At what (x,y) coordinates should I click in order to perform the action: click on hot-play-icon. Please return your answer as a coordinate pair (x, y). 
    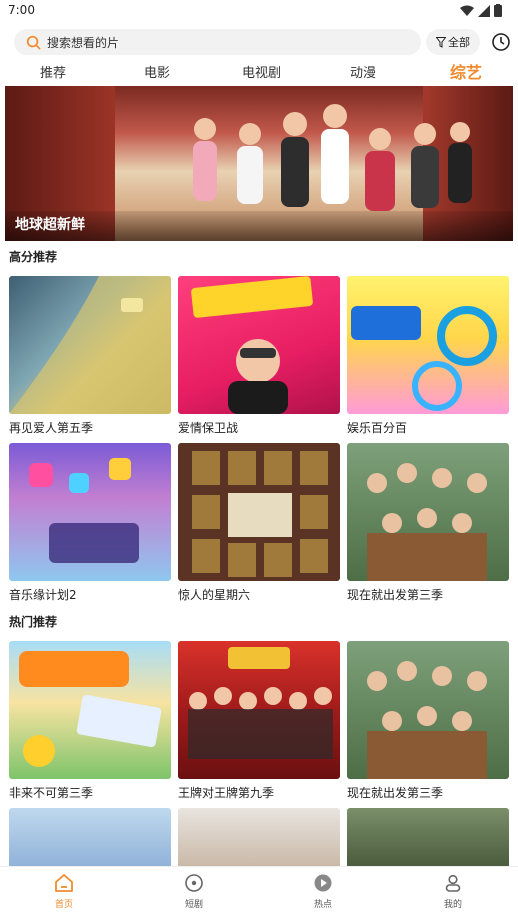
    Looking at the image, I should click on (323, 883).